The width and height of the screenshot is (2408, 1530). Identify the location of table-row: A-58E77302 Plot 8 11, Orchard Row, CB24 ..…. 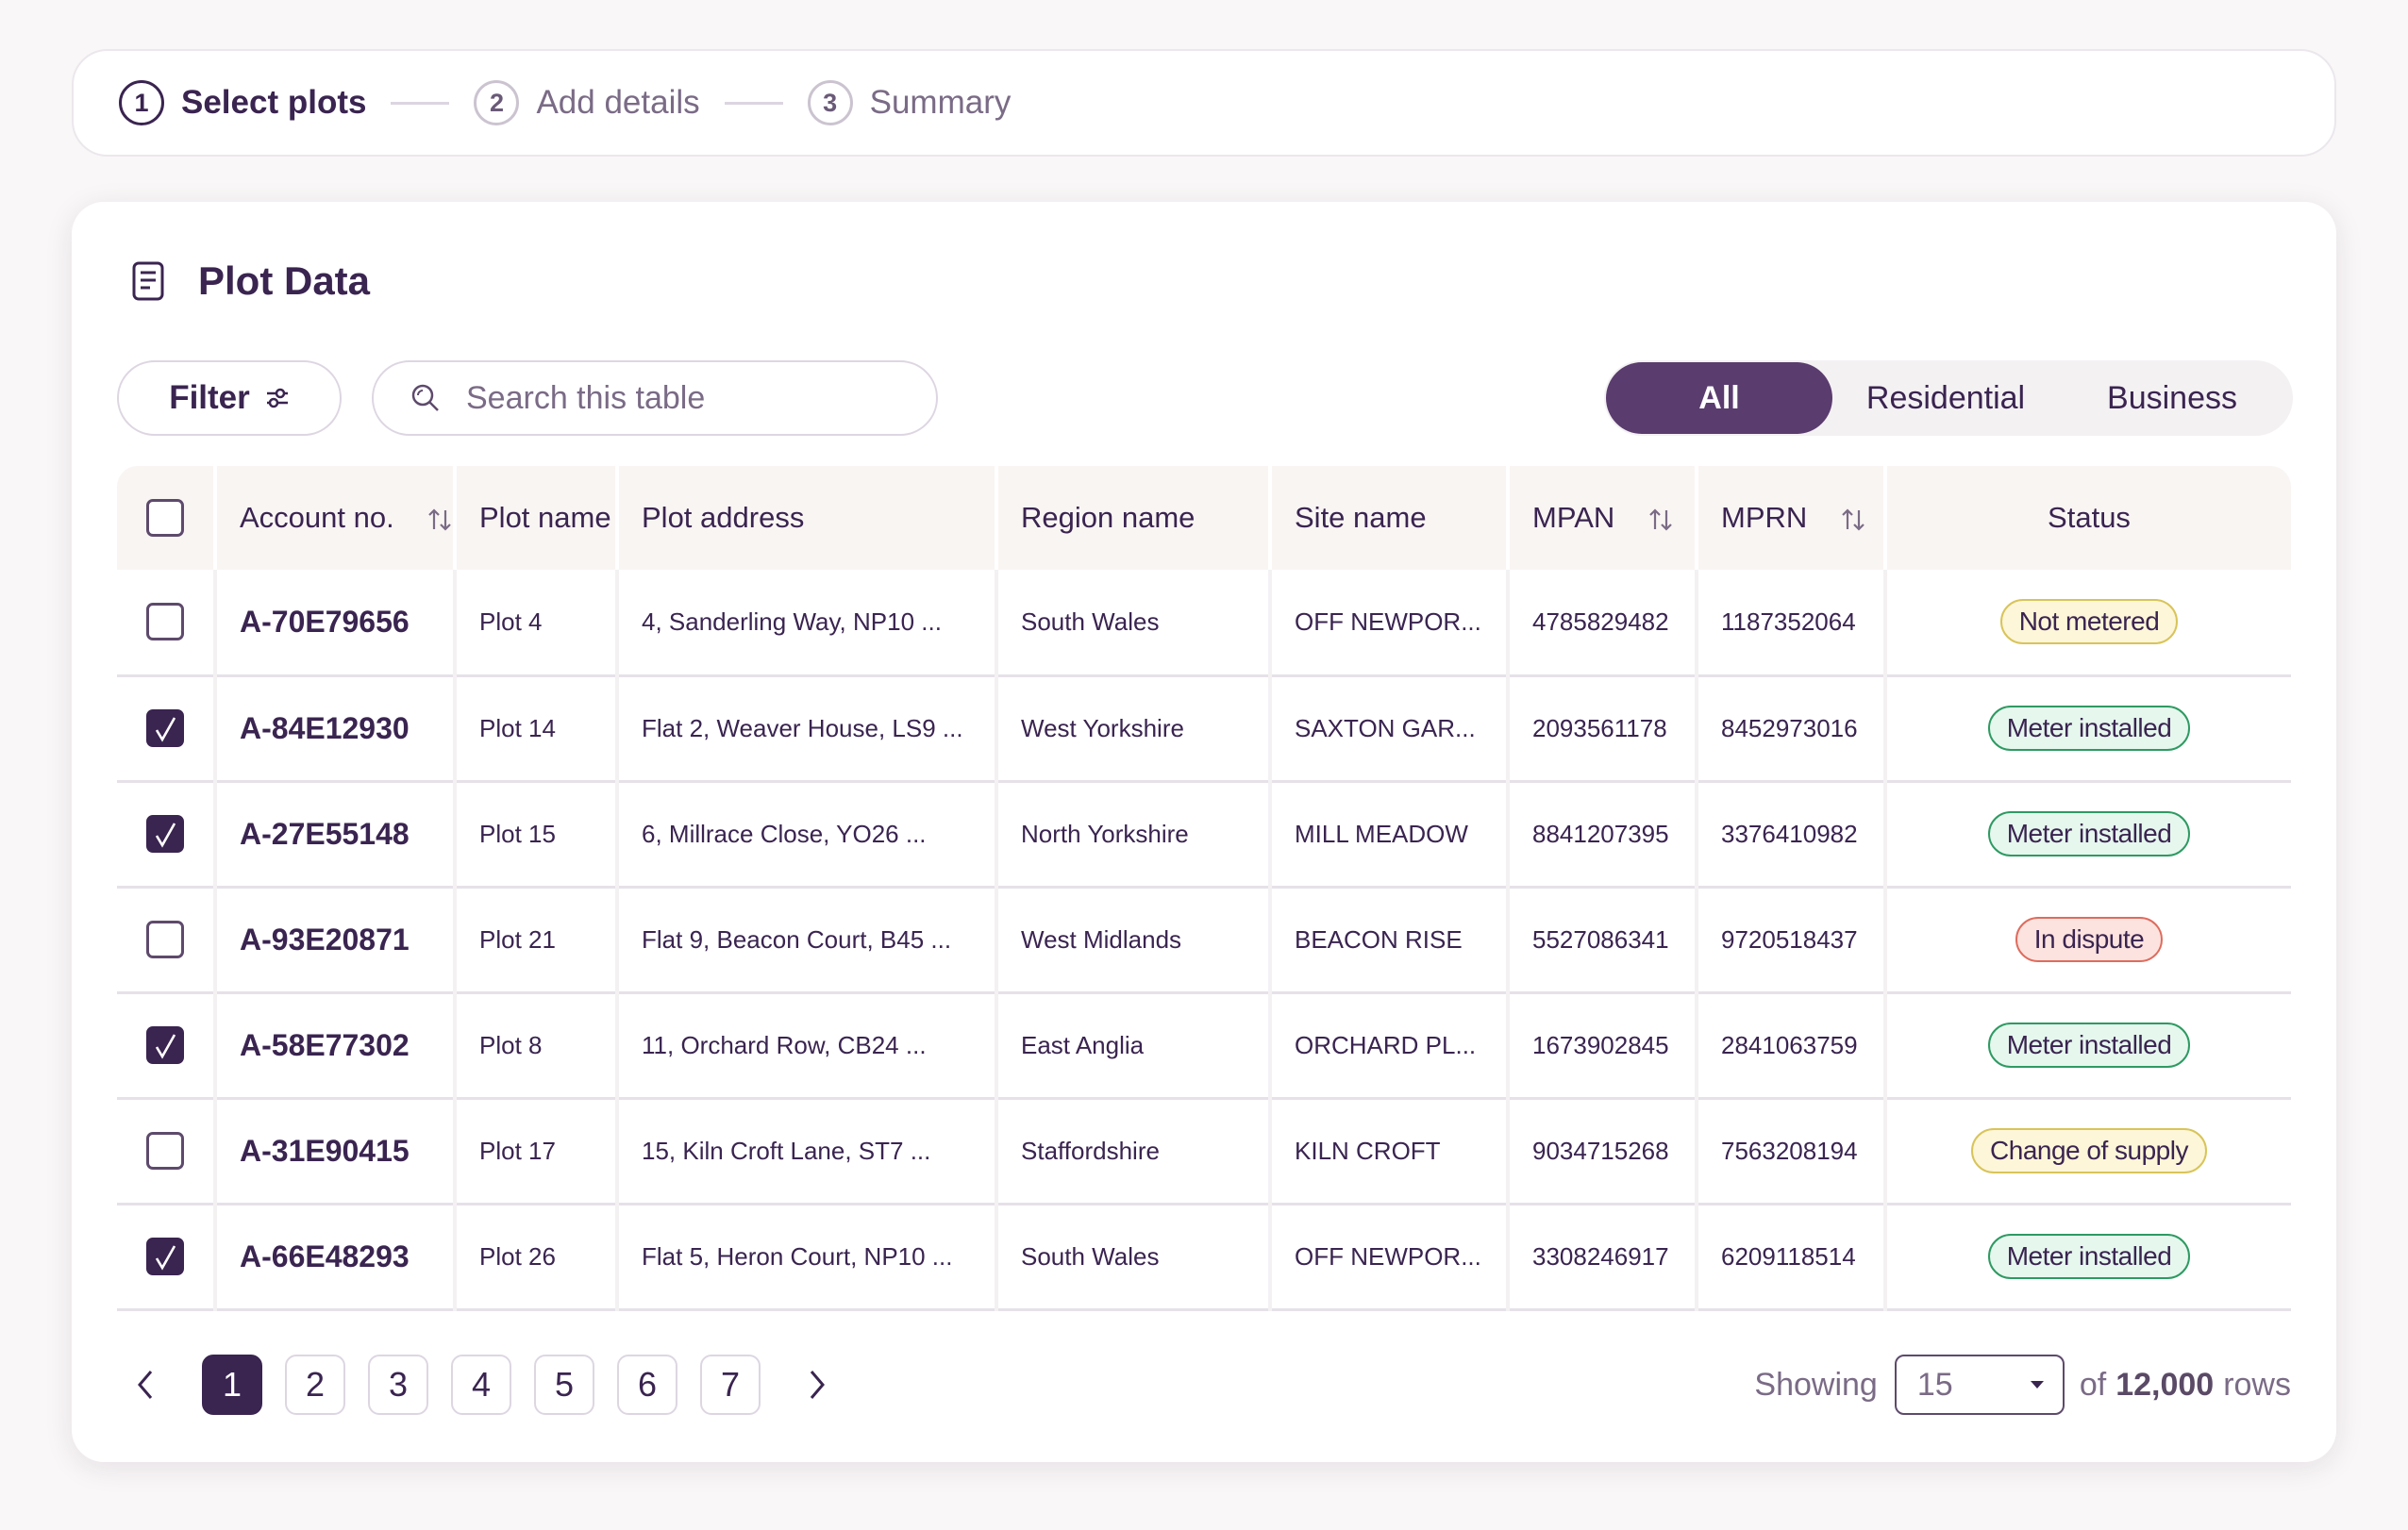
(1204, 1045).